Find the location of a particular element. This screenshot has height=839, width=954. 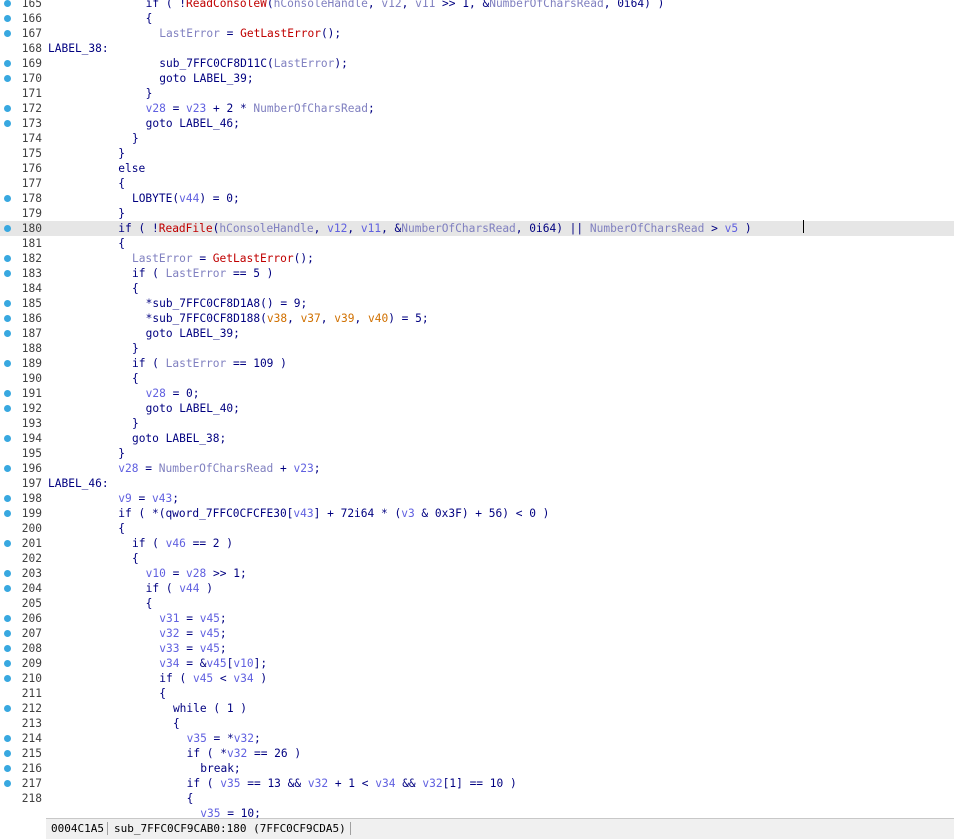

code-text: while ( 1 ) is located at coordinates (210, 708).